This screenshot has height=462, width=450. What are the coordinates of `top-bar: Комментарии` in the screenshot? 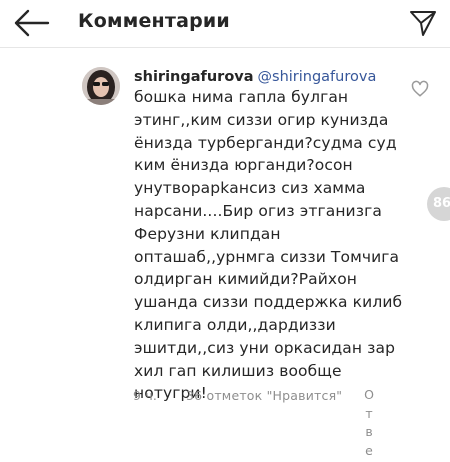 It's located at (225, 24).